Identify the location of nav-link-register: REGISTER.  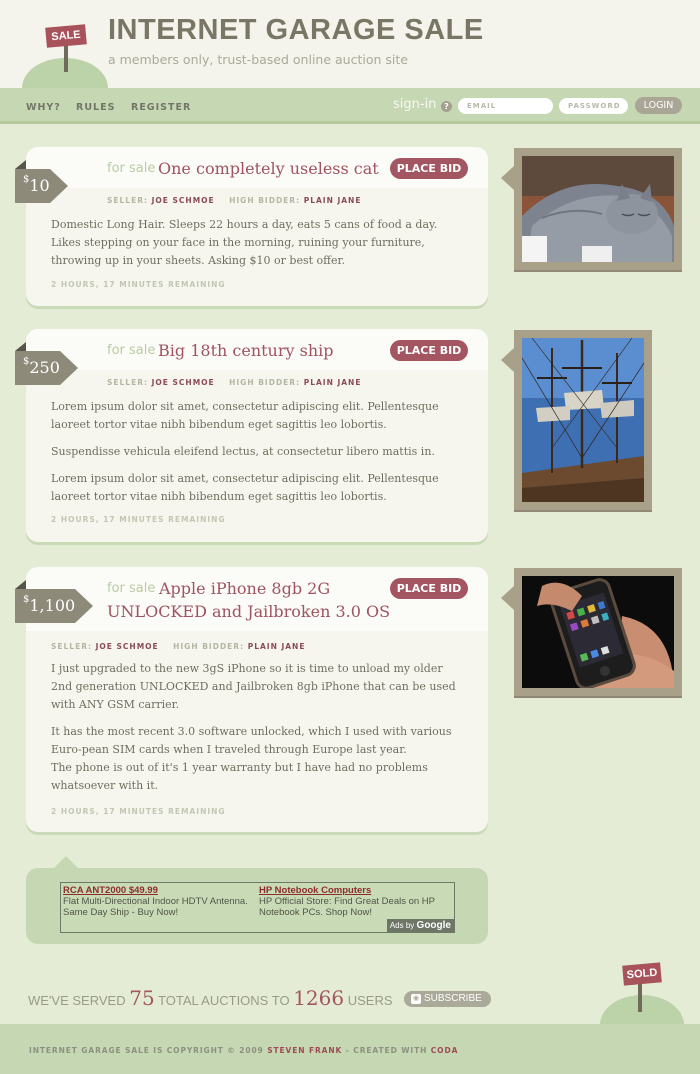
(161, 107).